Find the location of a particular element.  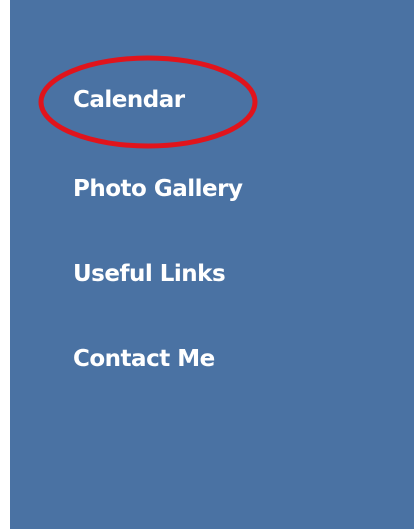

nav-link-photo-gallery: Photo Gallery is located at coordinates (158, 189).